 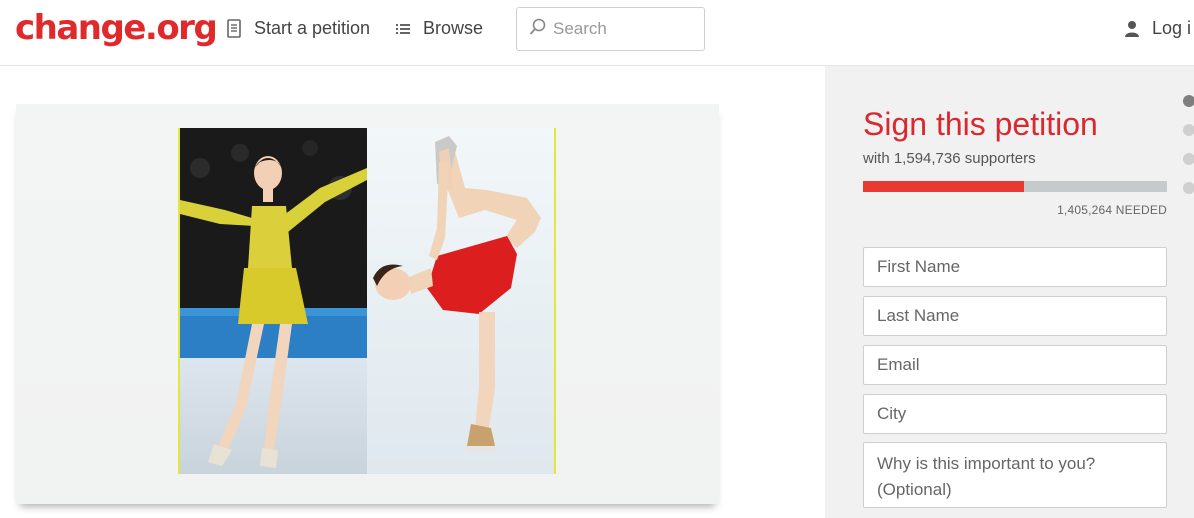 I want to click on search-box, so click(x=610, y=29).